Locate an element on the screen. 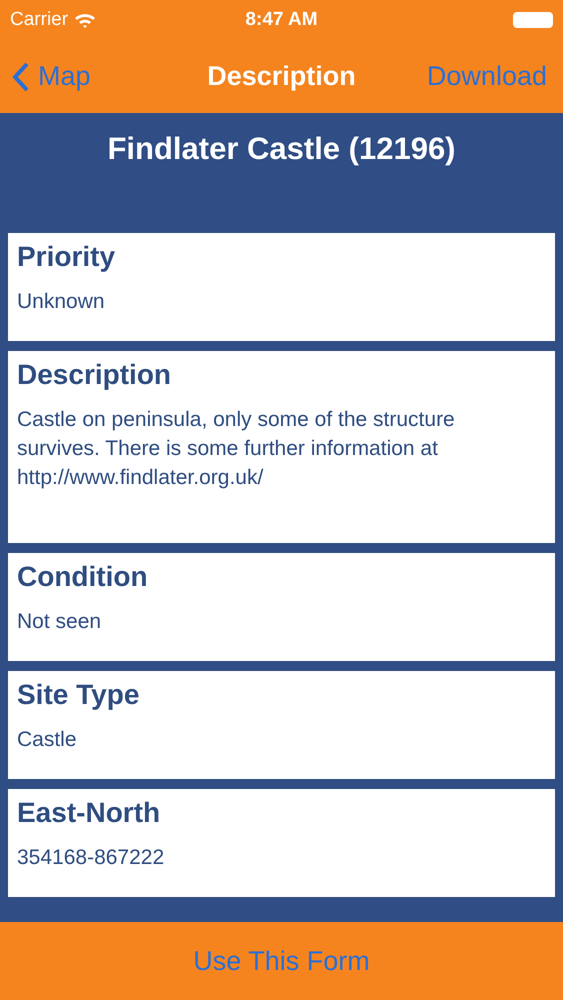 This screenshot has height=1000, width=563. wifi-icon is located at coordinates (85, 20).